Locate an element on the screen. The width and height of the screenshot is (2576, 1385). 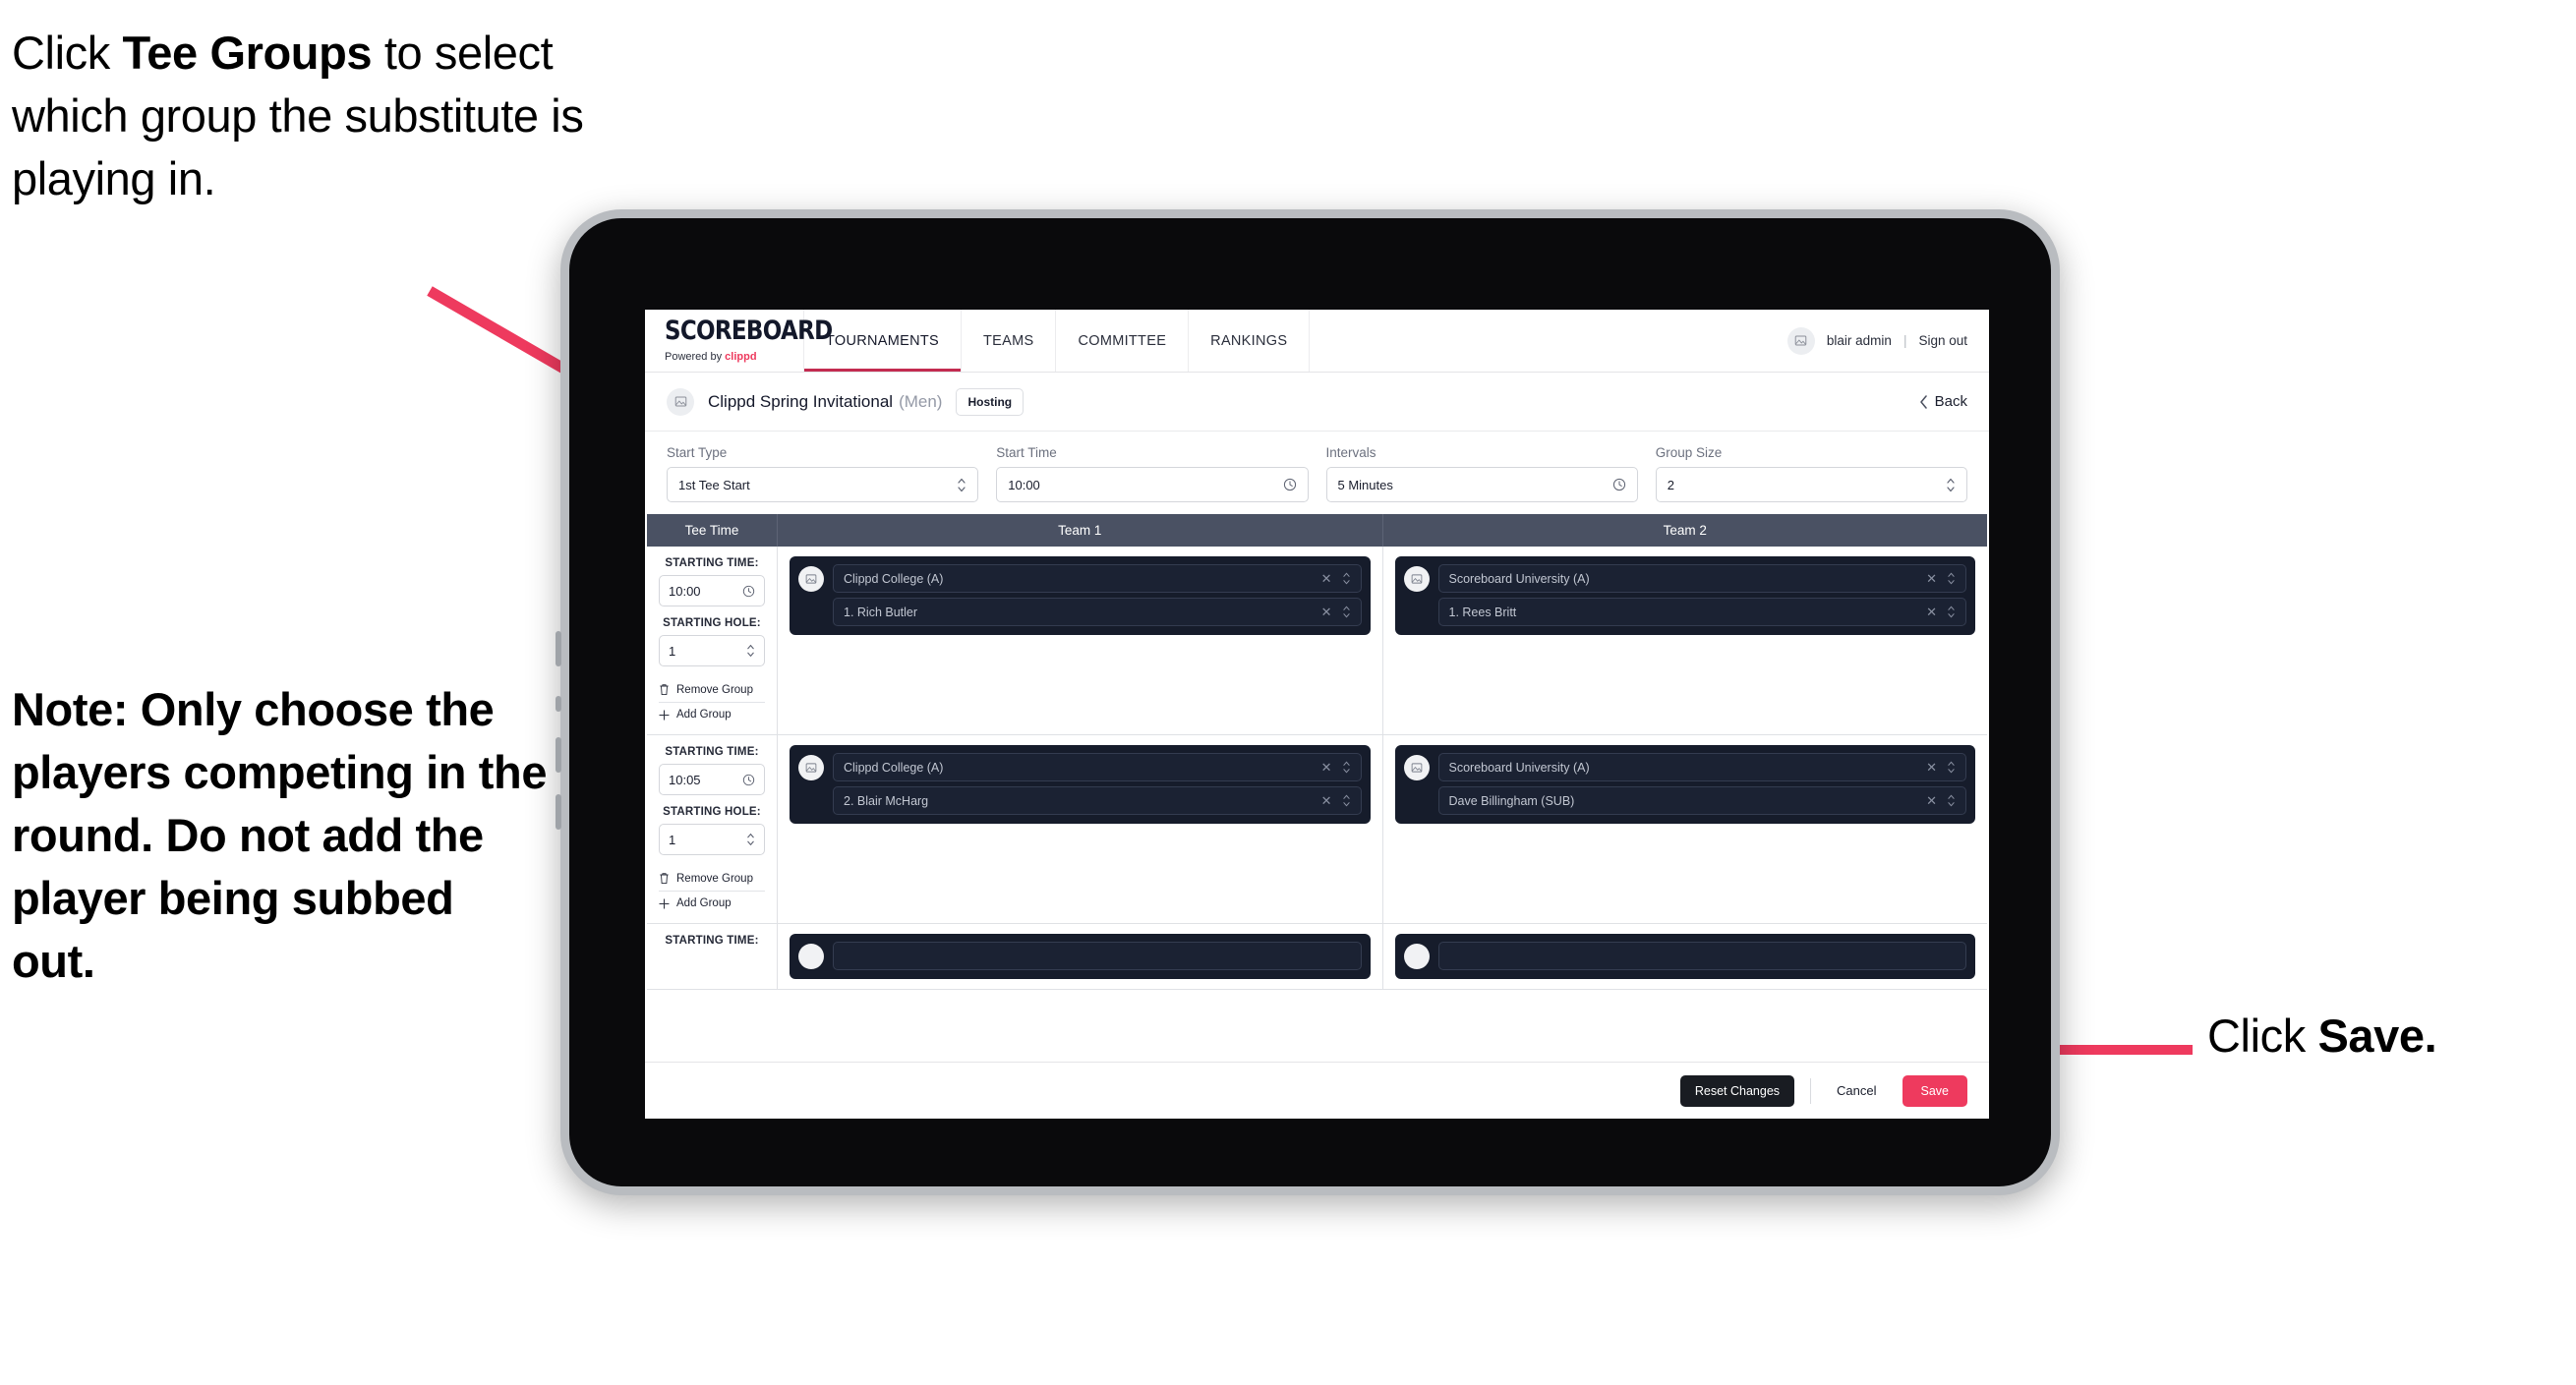
tournament-gender: (Men) is located at coordinates (921, 401).